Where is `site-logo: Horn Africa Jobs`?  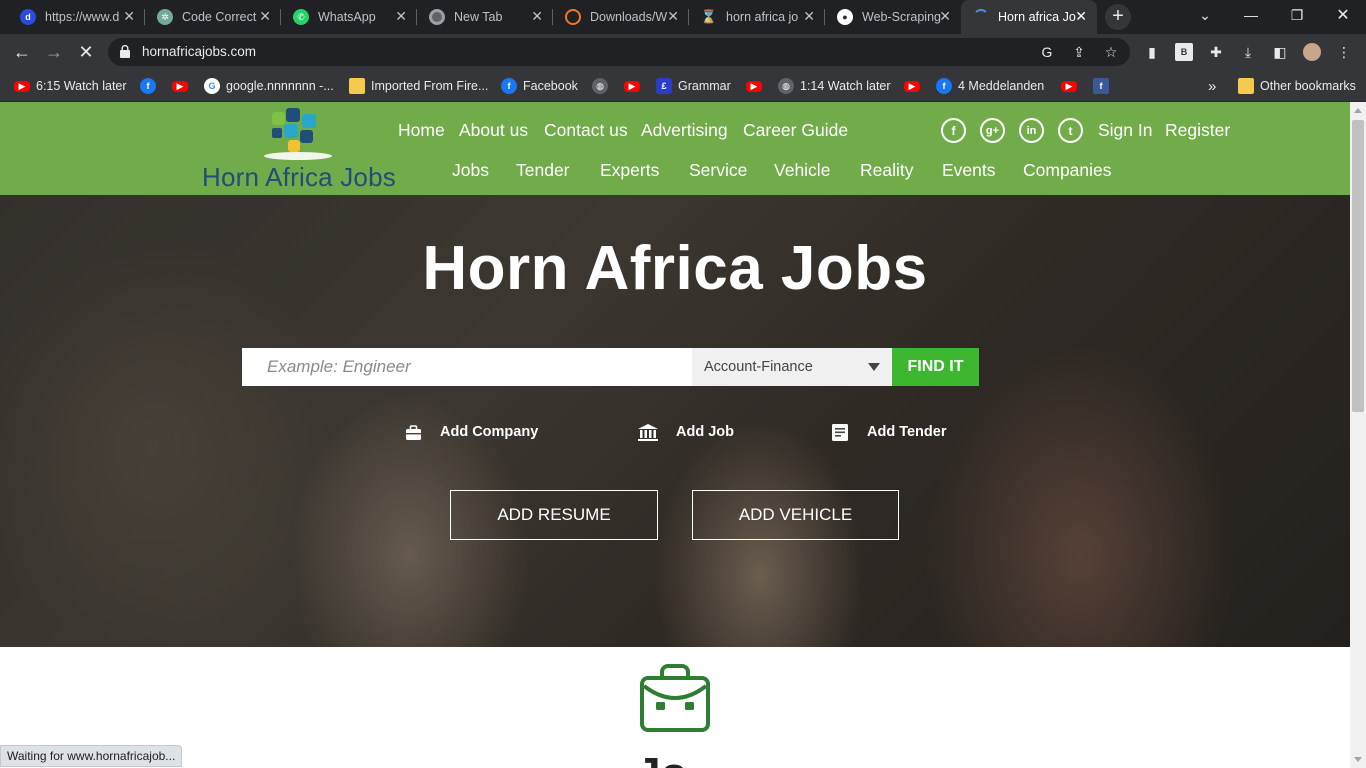
site-logo: Horn Africa Jobs is located at coordinates (300, 148).